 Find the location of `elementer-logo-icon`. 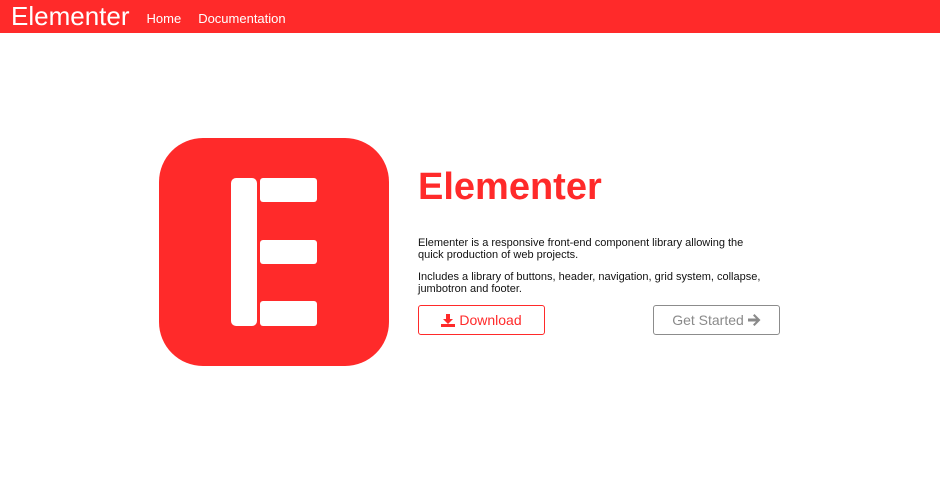

elementer-logo-icon is located at coordinates (274, 252).